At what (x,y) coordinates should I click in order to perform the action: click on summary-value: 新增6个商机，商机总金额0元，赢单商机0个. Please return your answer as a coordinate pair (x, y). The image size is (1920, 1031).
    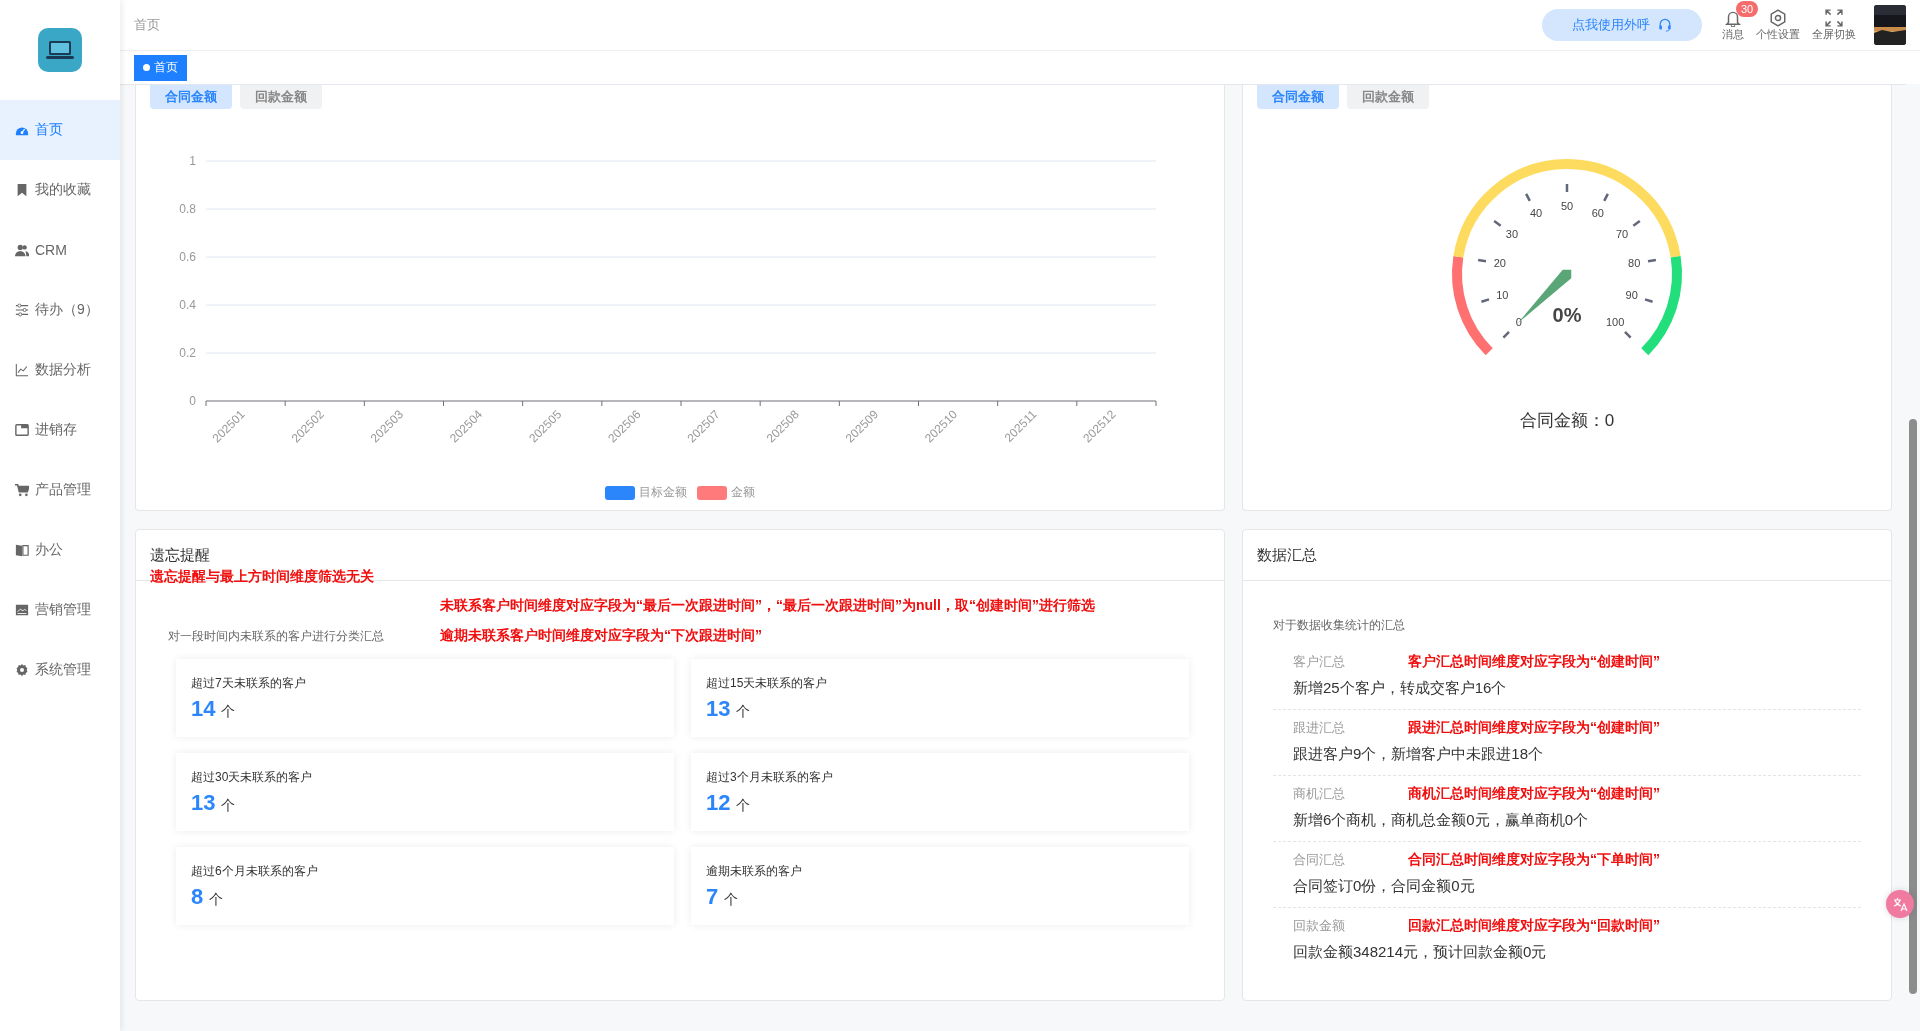
    Looking at the image, I should click on (1441, 820).